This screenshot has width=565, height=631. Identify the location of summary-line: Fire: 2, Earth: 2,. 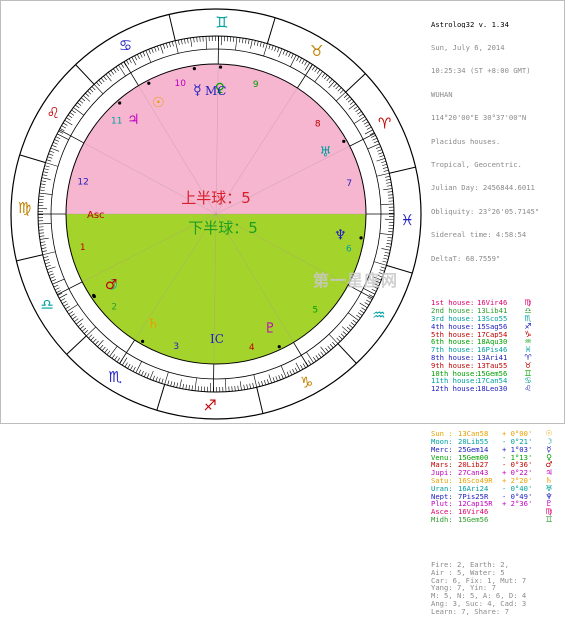
(497, 565).